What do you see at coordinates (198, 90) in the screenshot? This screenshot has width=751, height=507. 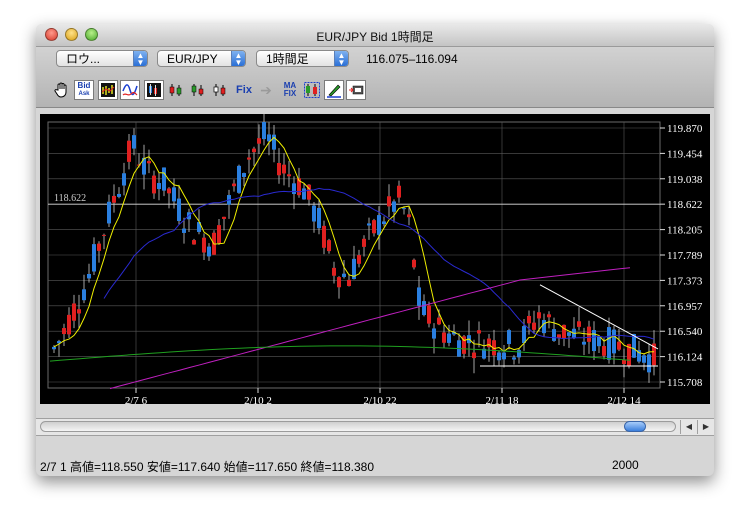 I see `candlestick-green-icon` at bounding box center [198, 90].